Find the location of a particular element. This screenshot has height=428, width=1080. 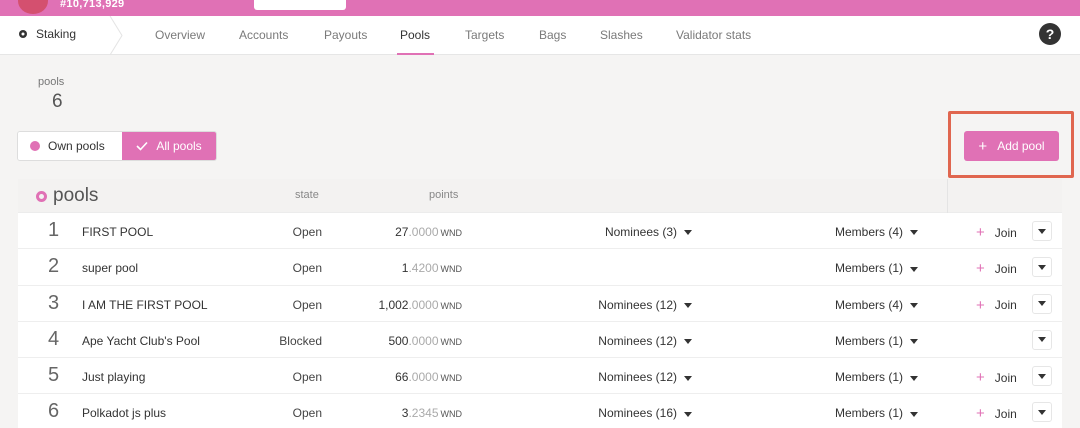

add-pool-label: Add pool is located at coordinates (1021, 146).